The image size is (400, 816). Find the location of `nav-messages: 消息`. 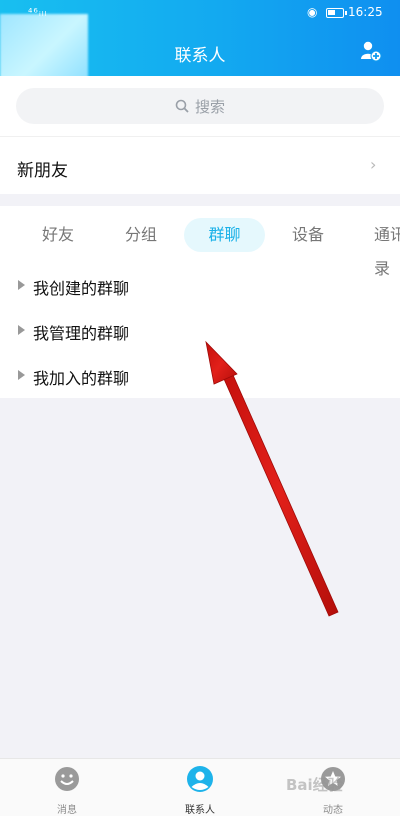

nav-messages: 消息 is located at coordinates (67, 790).